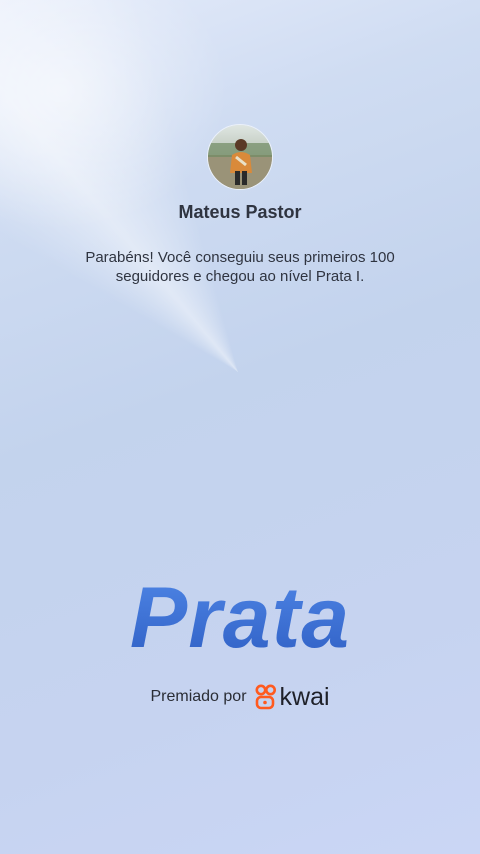 The height and width of the screenshot is (854, 480). Describe the element at coordinates (304, 697) in the screenshot. I see `brand-name: kwai` at that location.